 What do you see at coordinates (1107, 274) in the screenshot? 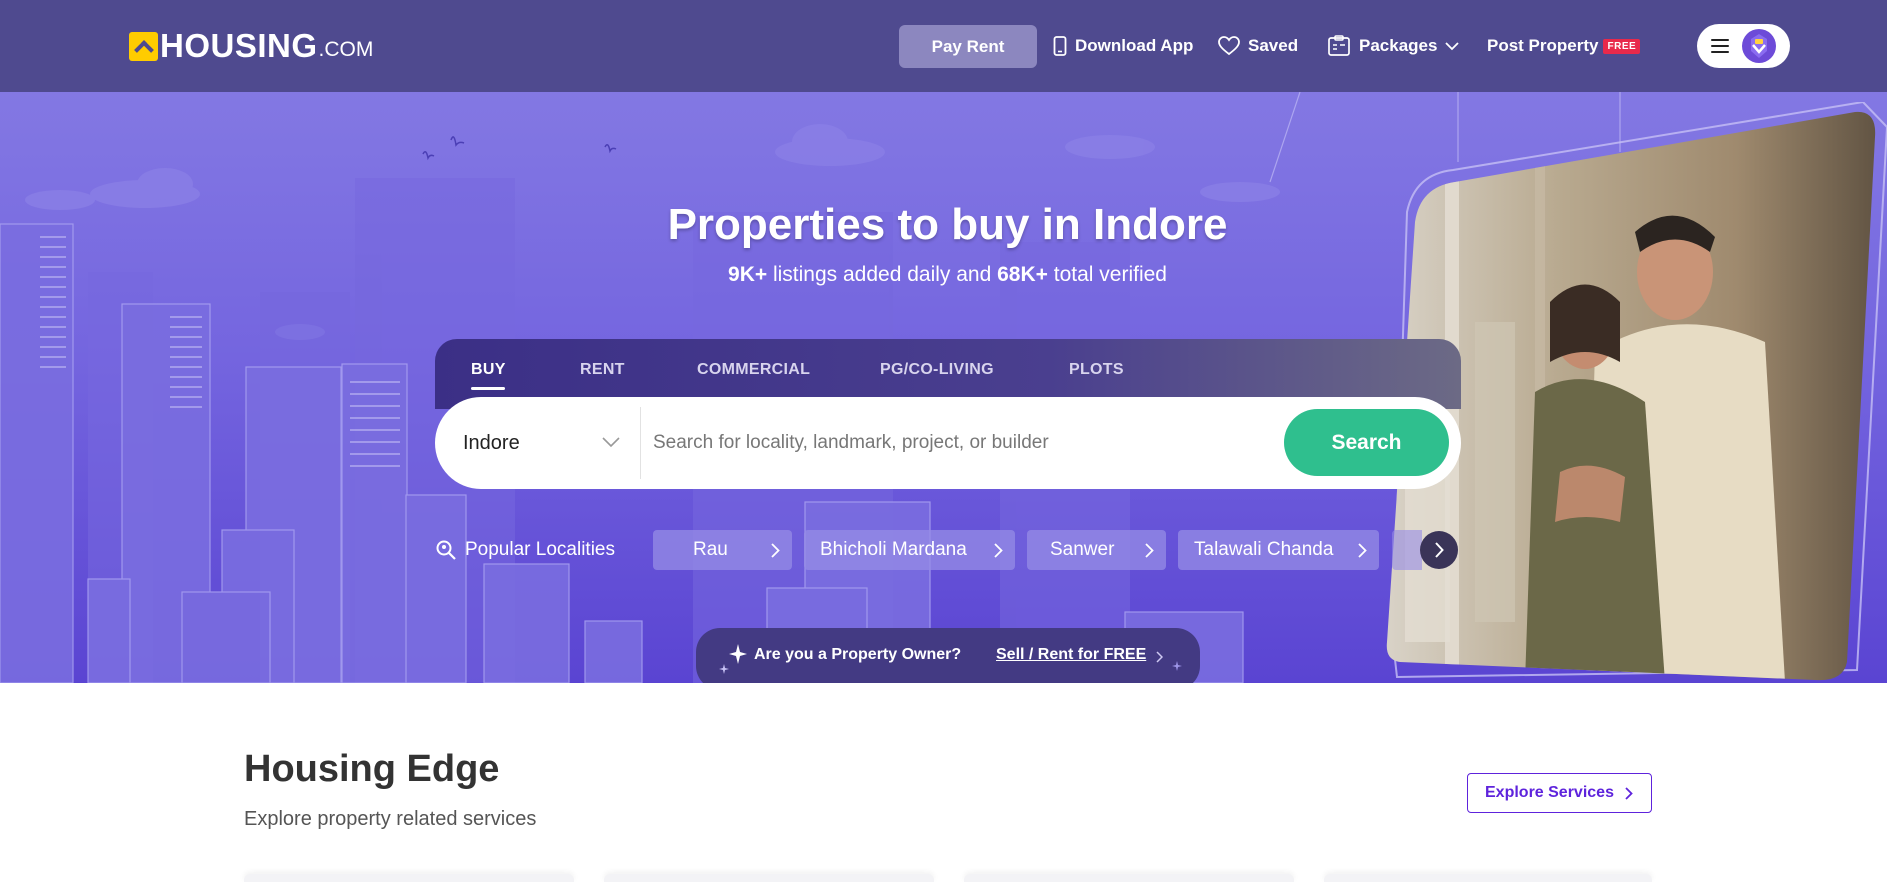
I see `subtitle-end-text: total verified` at bounding box center [1107, 274].